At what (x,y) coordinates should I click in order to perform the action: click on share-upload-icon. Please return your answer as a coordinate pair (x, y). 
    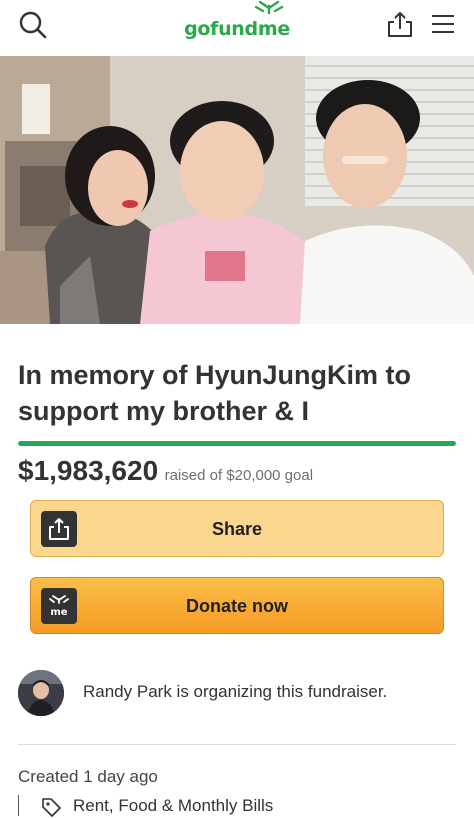
    Looking at the image, I should click on (400, 24).